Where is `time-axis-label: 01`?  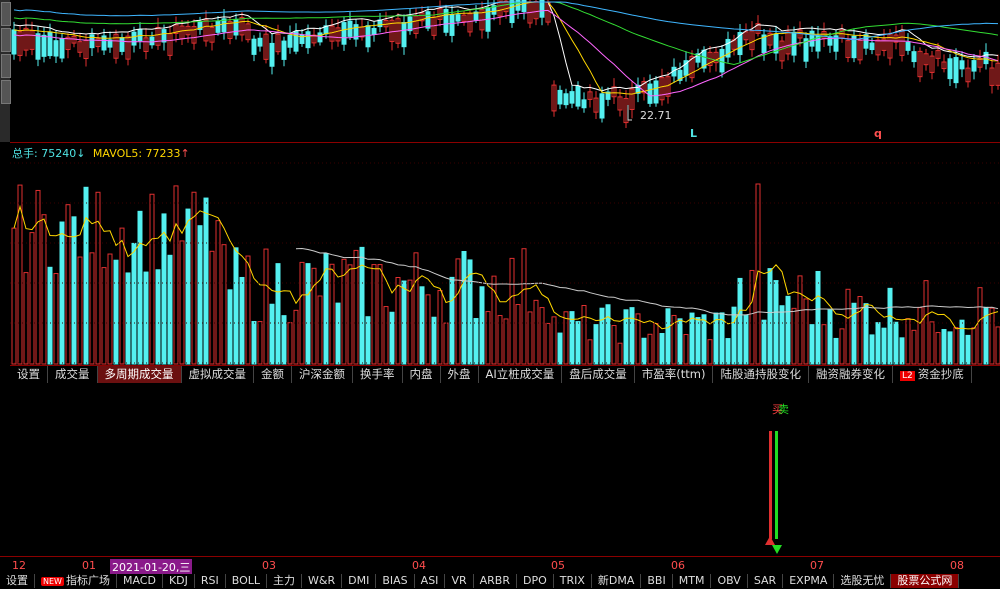
time-axis-label: 01 is located at coordinates (89, 565).